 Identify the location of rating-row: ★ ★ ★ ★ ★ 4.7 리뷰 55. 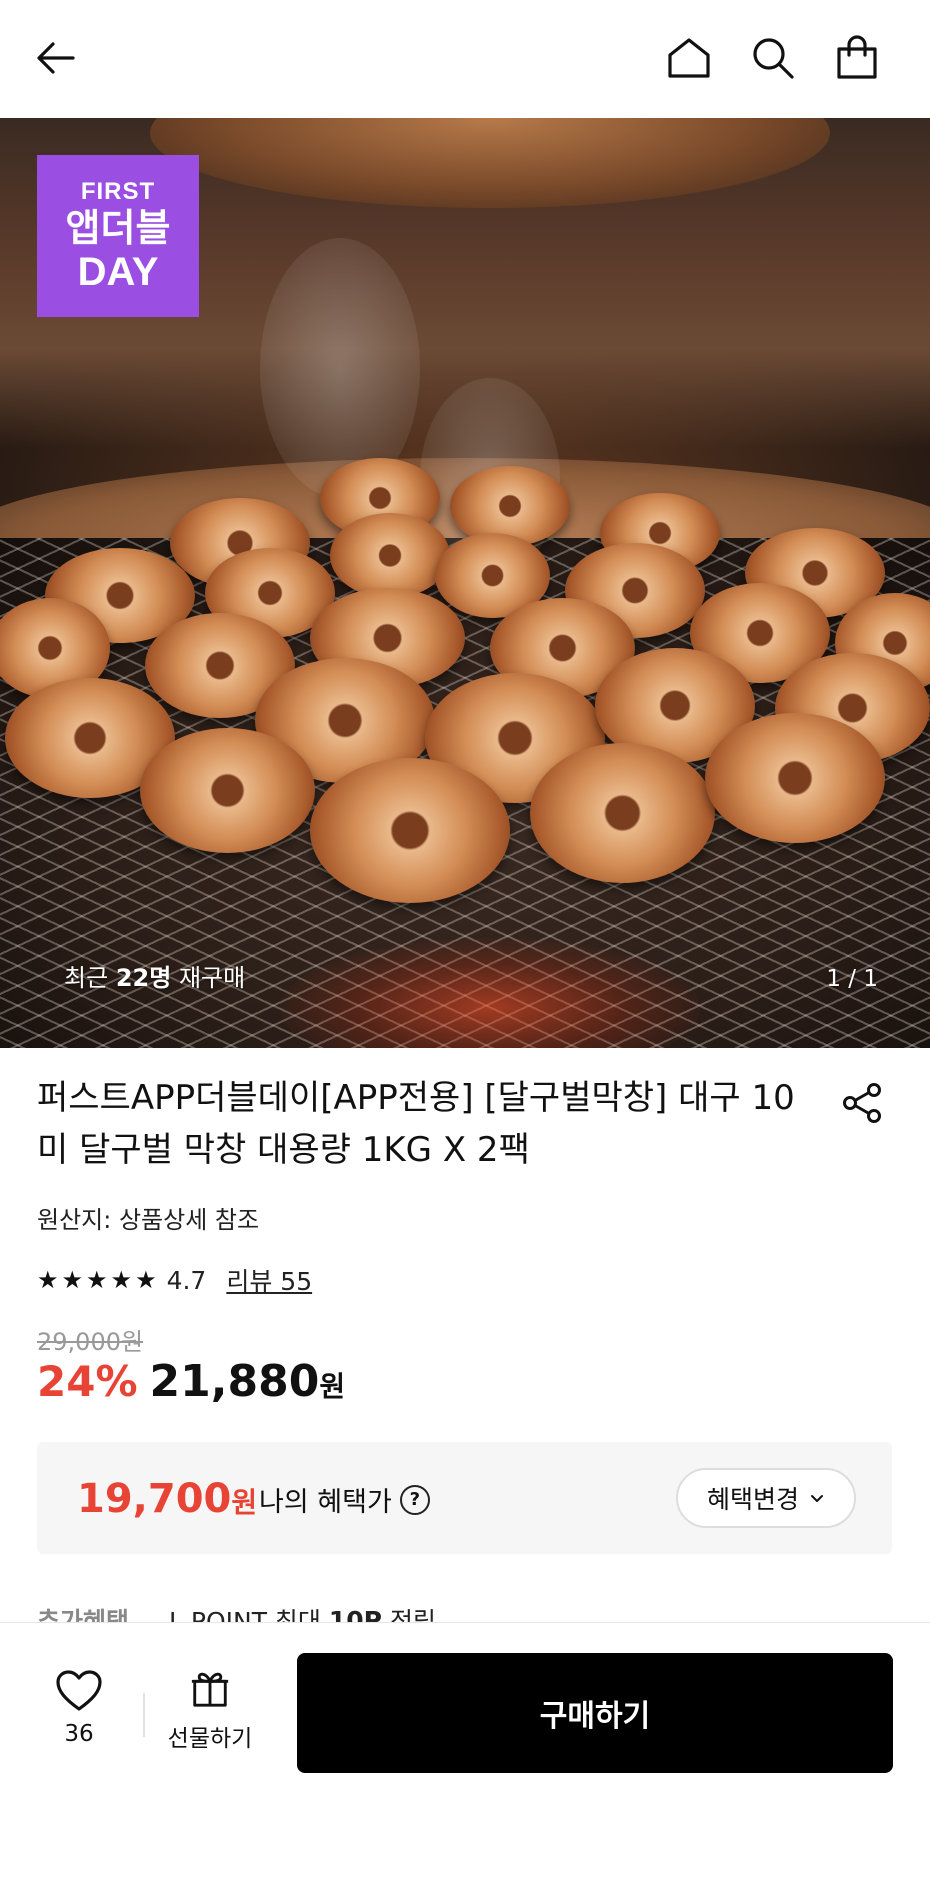
(174, 1280).